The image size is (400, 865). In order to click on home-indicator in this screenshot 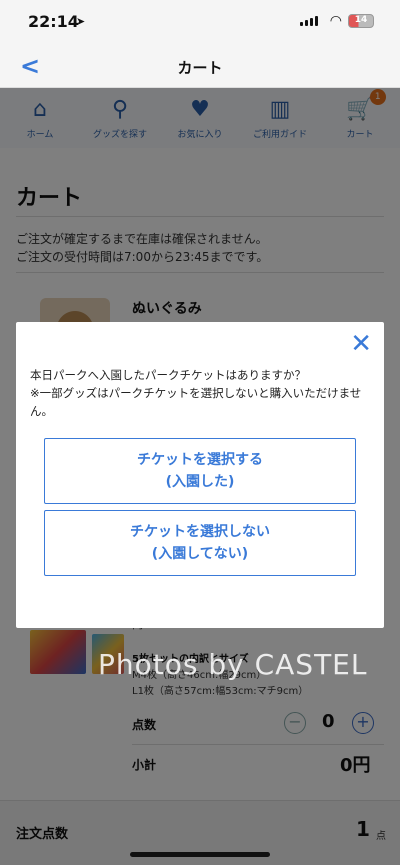, I will do `click(200, 854)`.